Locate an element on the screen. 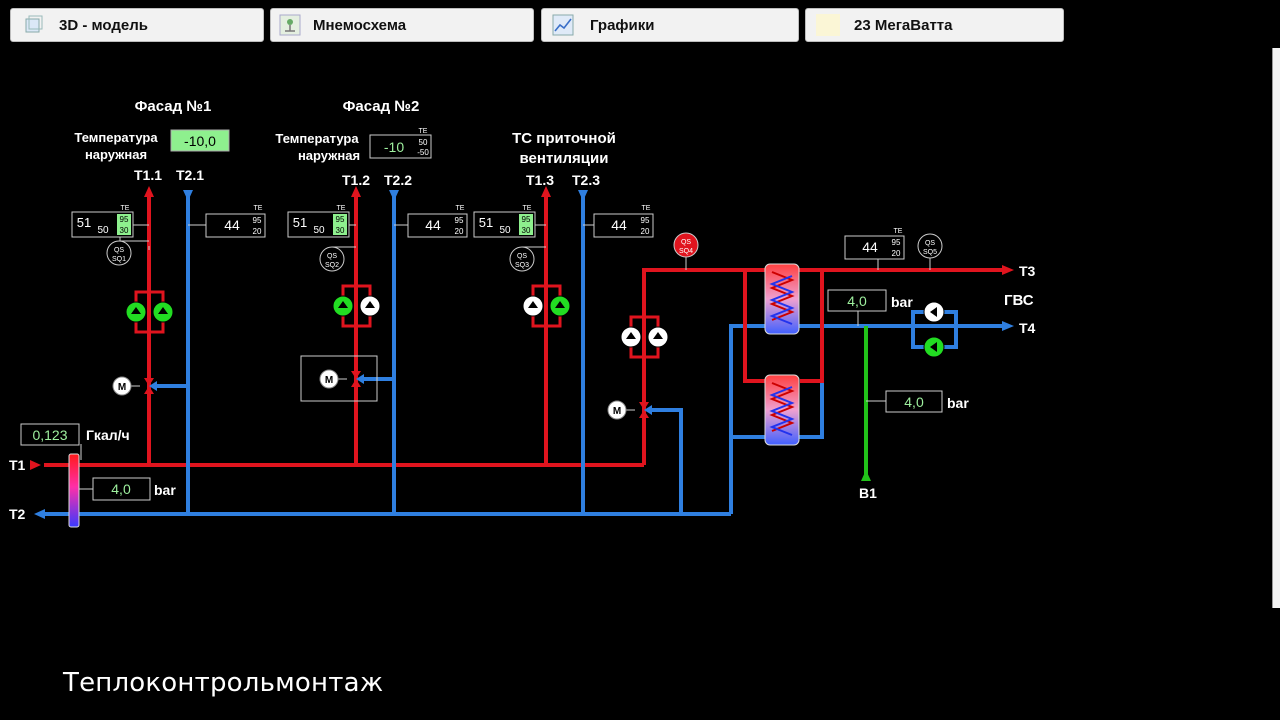 The height and width of the screenshot is (720, 1280). pipe-label-t2: Т2 is located at coordinates (17, 514).